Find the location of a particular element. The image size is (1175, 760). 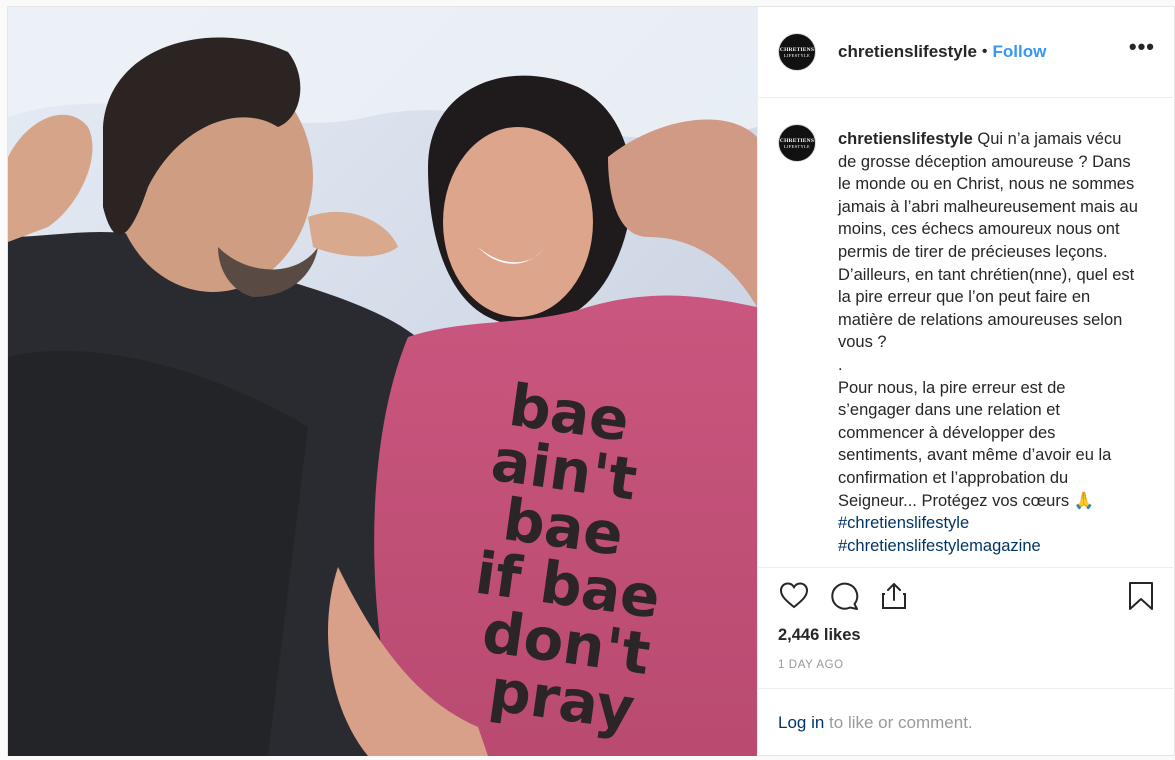

likes-count: 2,446 likes is located at coordinates (966, 635).